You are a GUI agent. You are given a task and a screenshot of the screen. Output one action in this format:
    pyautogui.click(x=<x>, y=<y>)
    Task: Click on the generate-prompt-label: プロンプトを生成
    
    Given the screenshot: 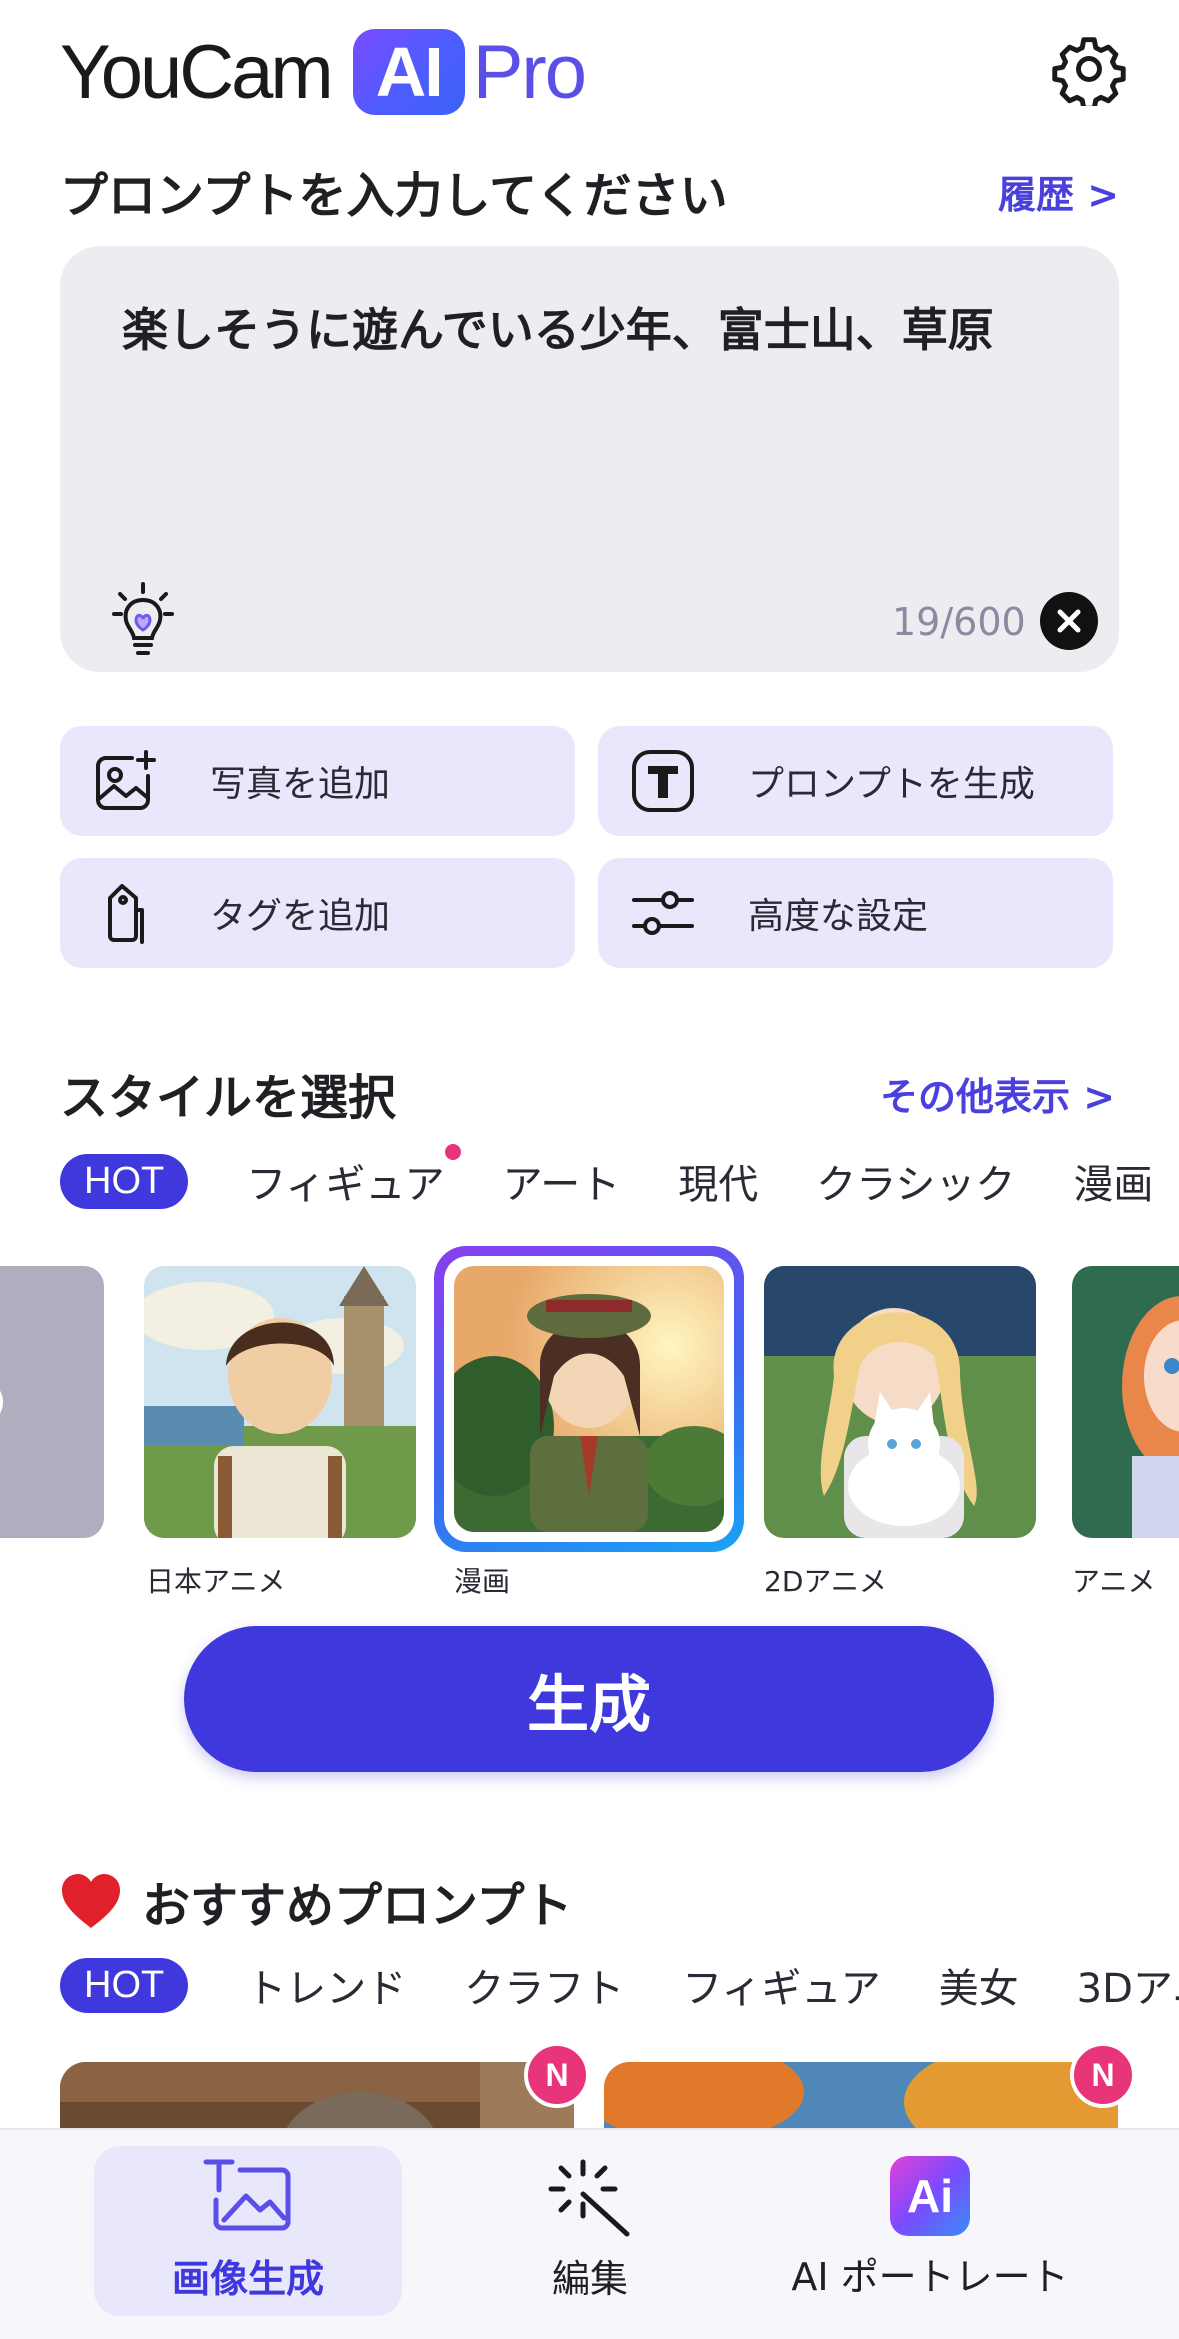 What is the action you would take?
    pyautogui.click(x=891, y=784)
    